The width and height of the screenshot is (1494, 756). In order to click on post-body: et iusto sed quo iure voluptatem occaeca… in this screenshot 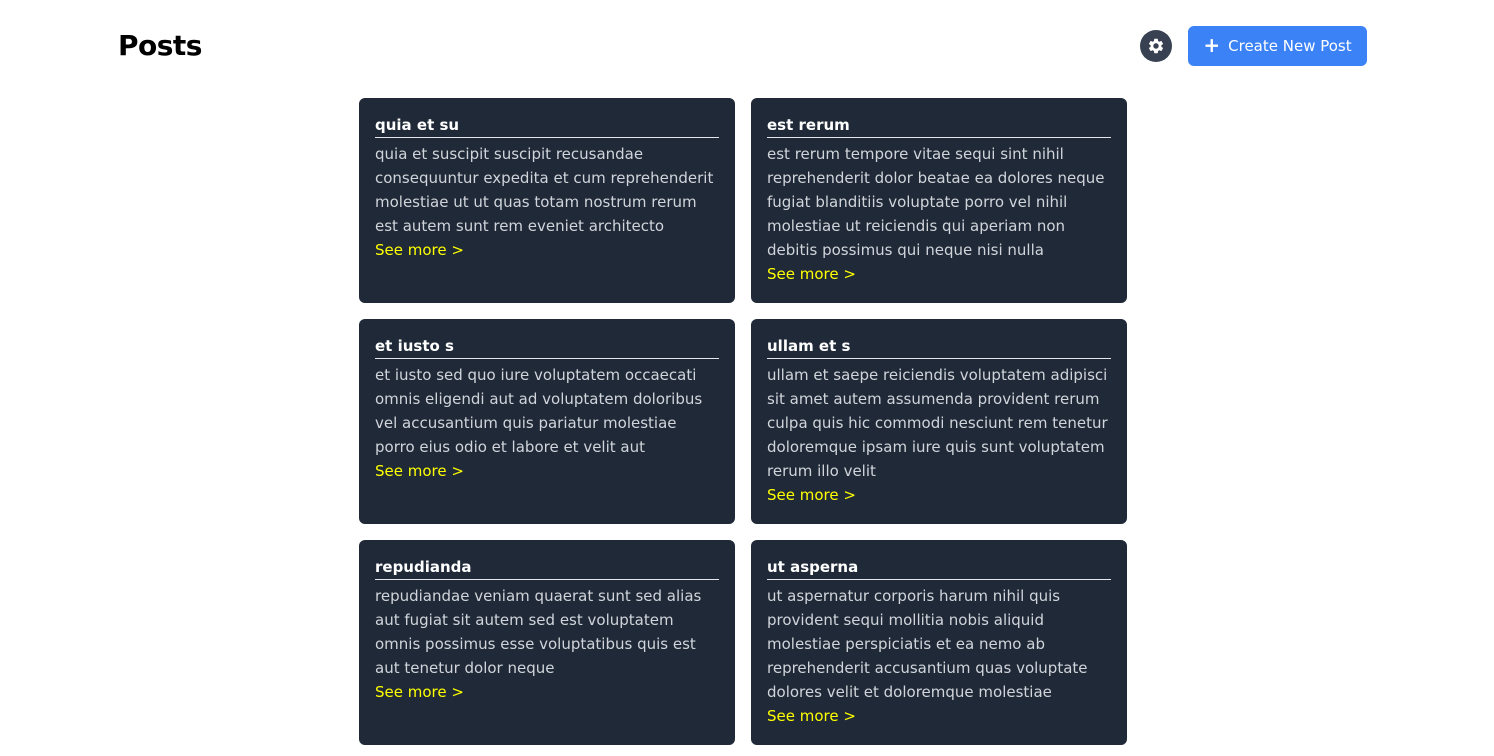, I will do `click(539, 411)`.